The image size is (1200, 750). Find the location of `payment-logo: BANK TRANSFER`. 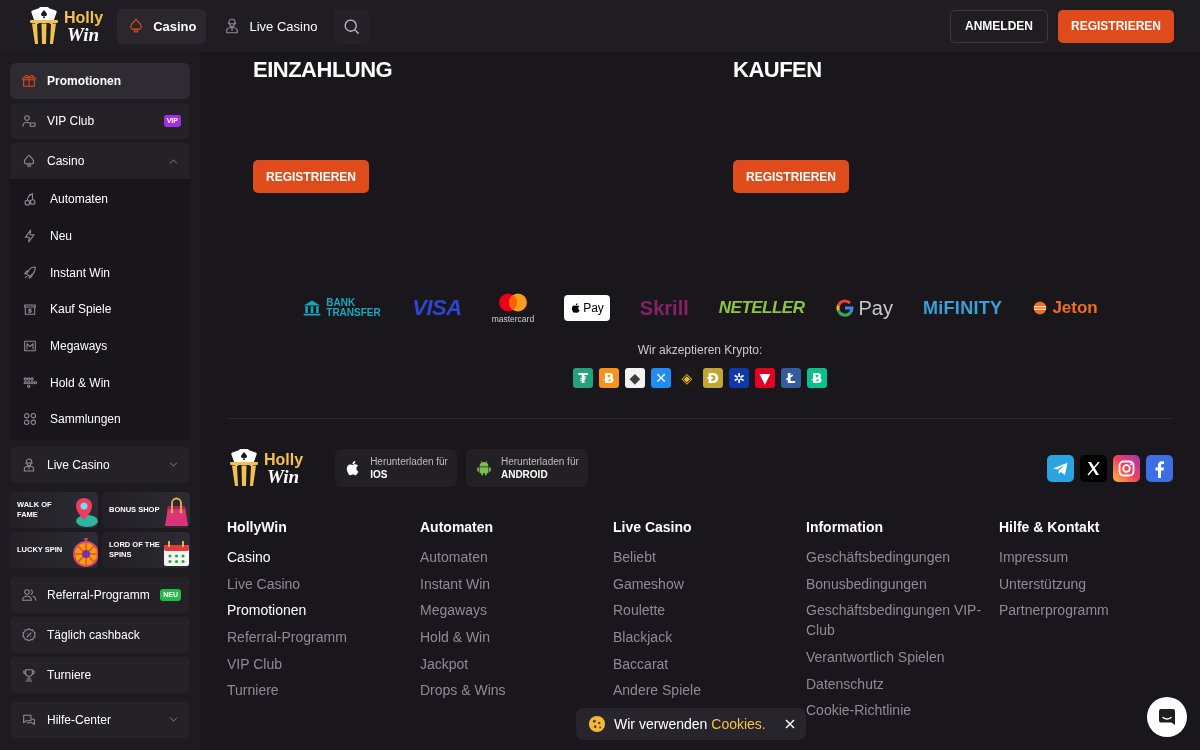

payment-logo: BANK TRANSFER is located at coordinates (354, 308).